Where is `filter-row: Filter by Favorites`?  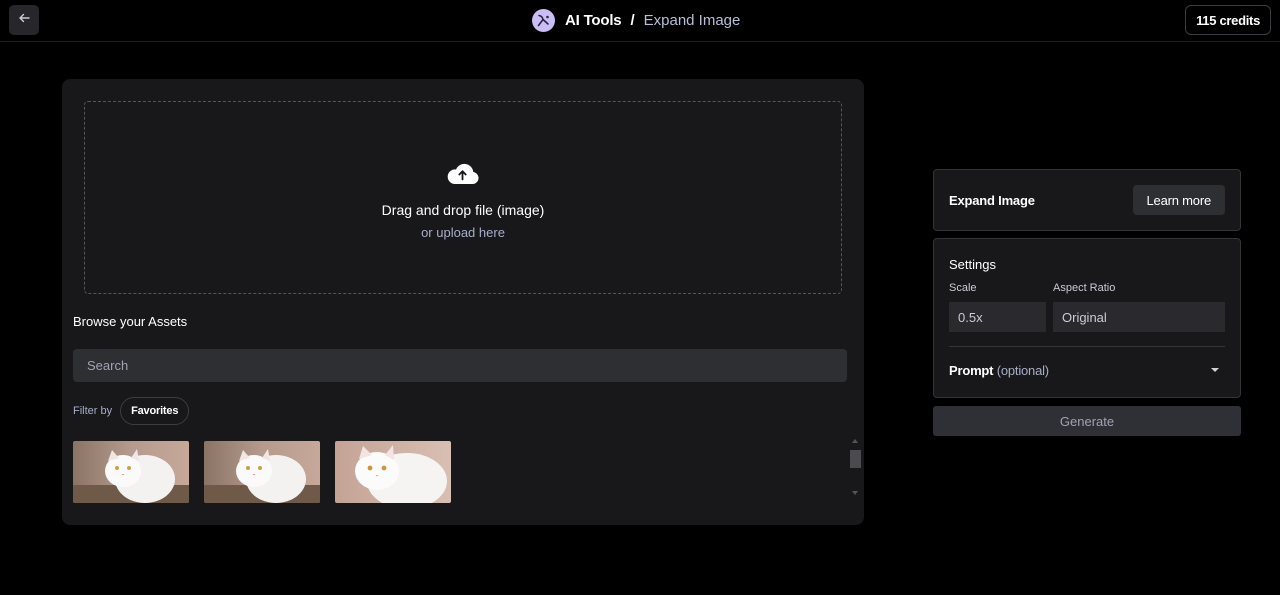
filter-row: Filter by Favorites is located at coordinates (131, 411).